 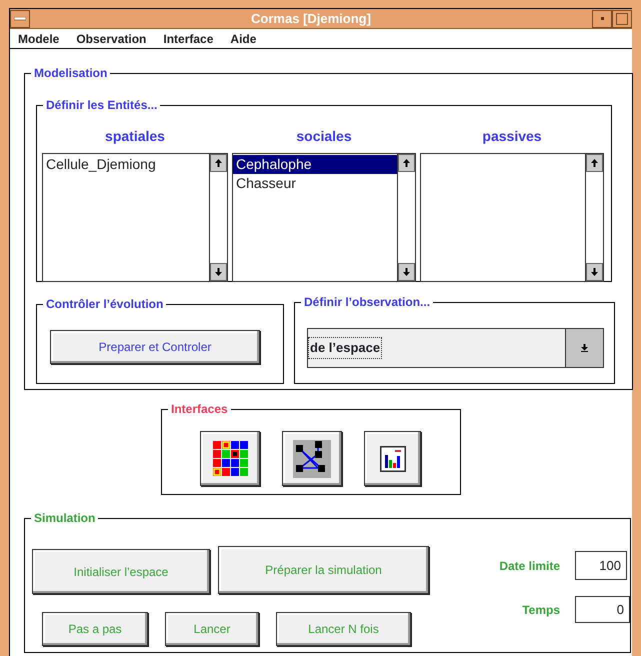 I want to click on menu-item: Aide, so click(x=243, y=39).